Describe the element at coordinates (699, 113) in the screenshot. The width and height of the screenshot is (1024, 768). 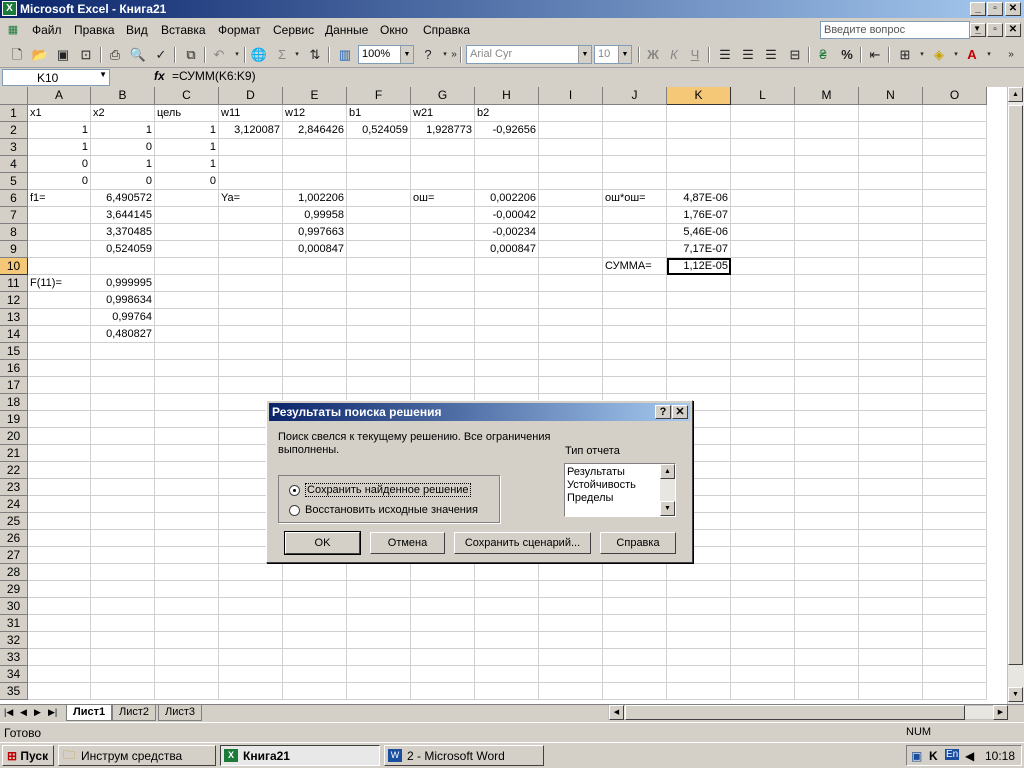
I see `cell-k1` at that location.